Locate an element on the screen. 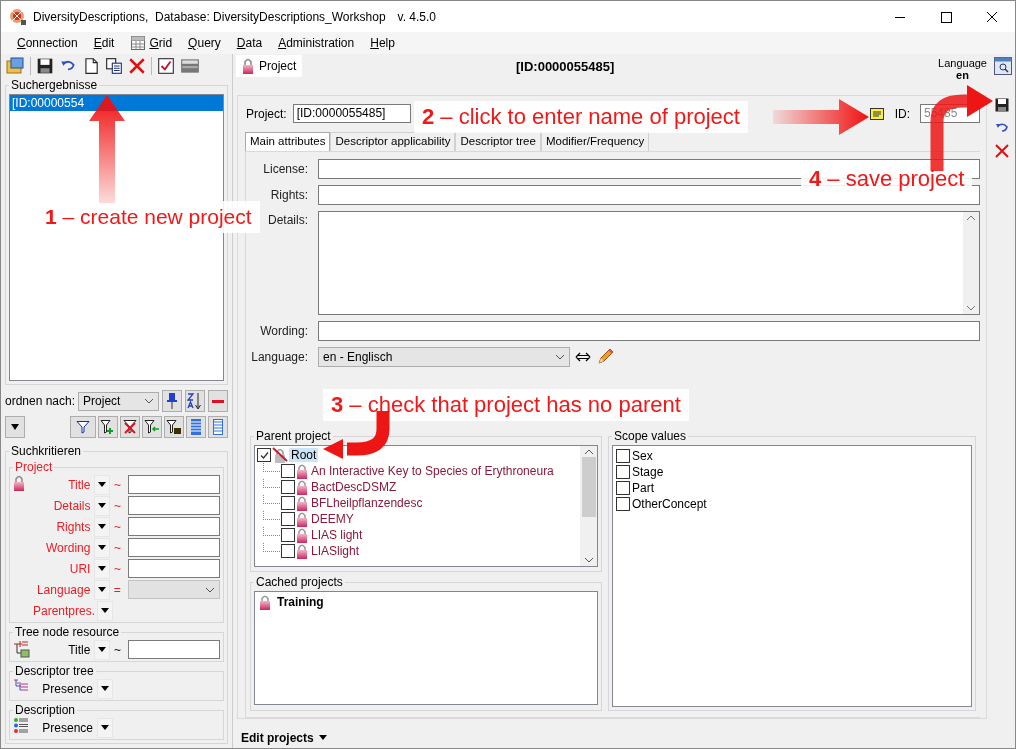  swap-icon is located at coordinates (583, 357).